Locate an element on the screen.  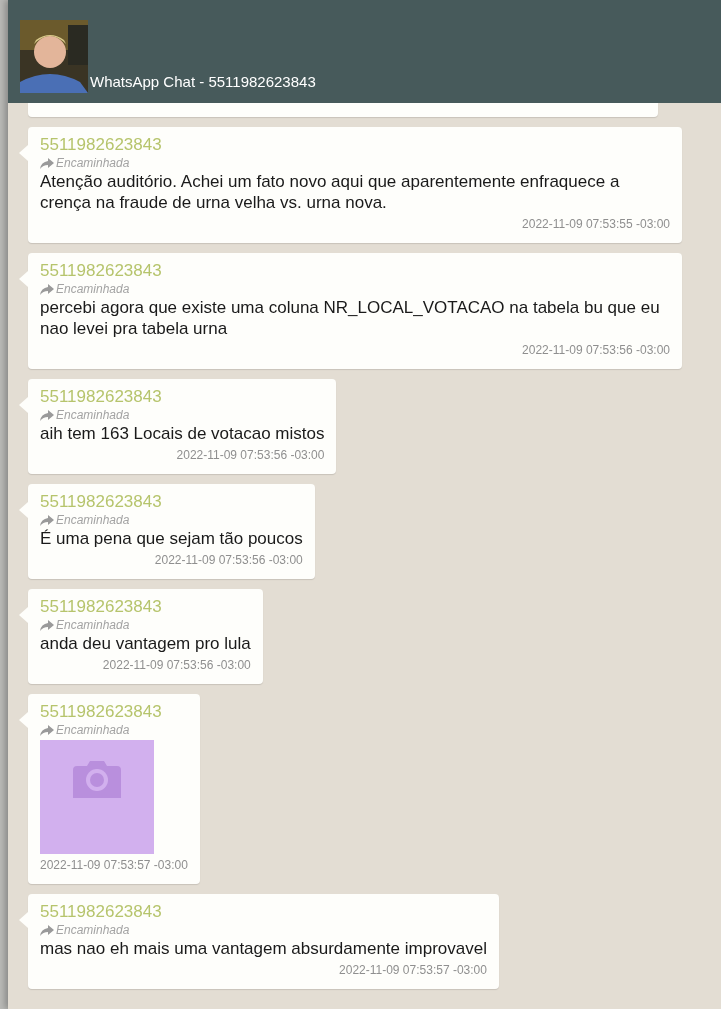
message-text: percebi agora que existe uma coluna NR_LOCAL_VOTACAO na tabela bu que eu nao levei pra tabela urna is located at coordinates (350, 318).